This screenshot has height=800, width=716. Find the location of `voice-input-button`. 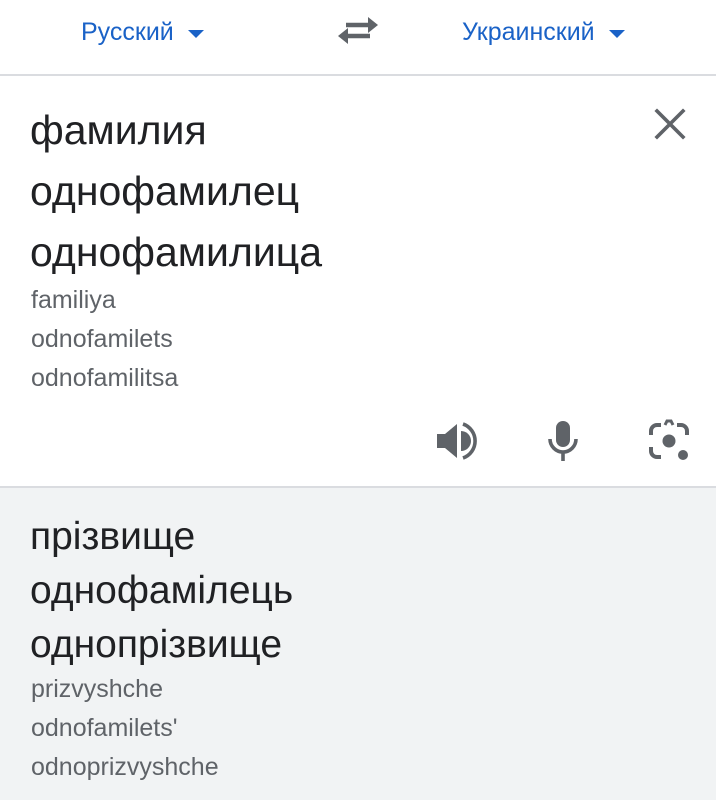

voice-input-button is located at coordinates (563, 441).